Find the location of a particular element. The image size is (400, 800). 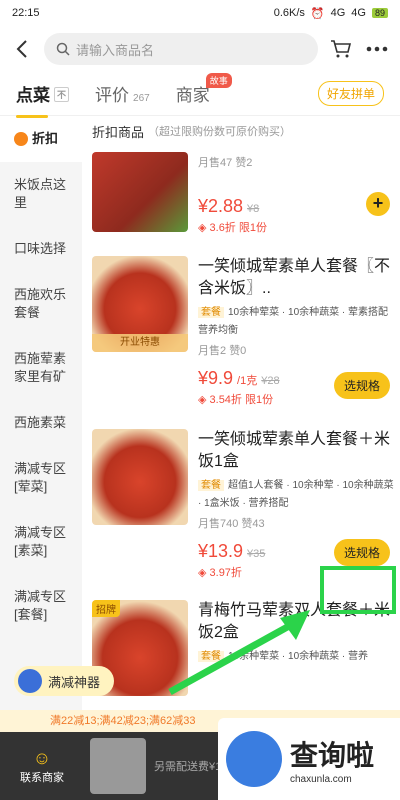

sidebar-item-promo-veg: 满减专区[素菜] is located at coordinates (41, 542).